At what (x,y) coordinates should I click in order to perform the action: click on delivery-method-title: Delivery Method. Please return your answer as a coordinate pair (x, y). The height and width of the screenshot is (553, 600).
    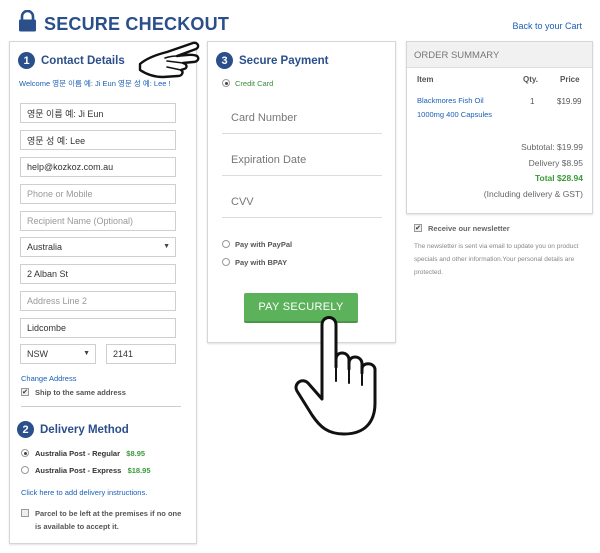
    Looking at the image, I should click on (84, 429).